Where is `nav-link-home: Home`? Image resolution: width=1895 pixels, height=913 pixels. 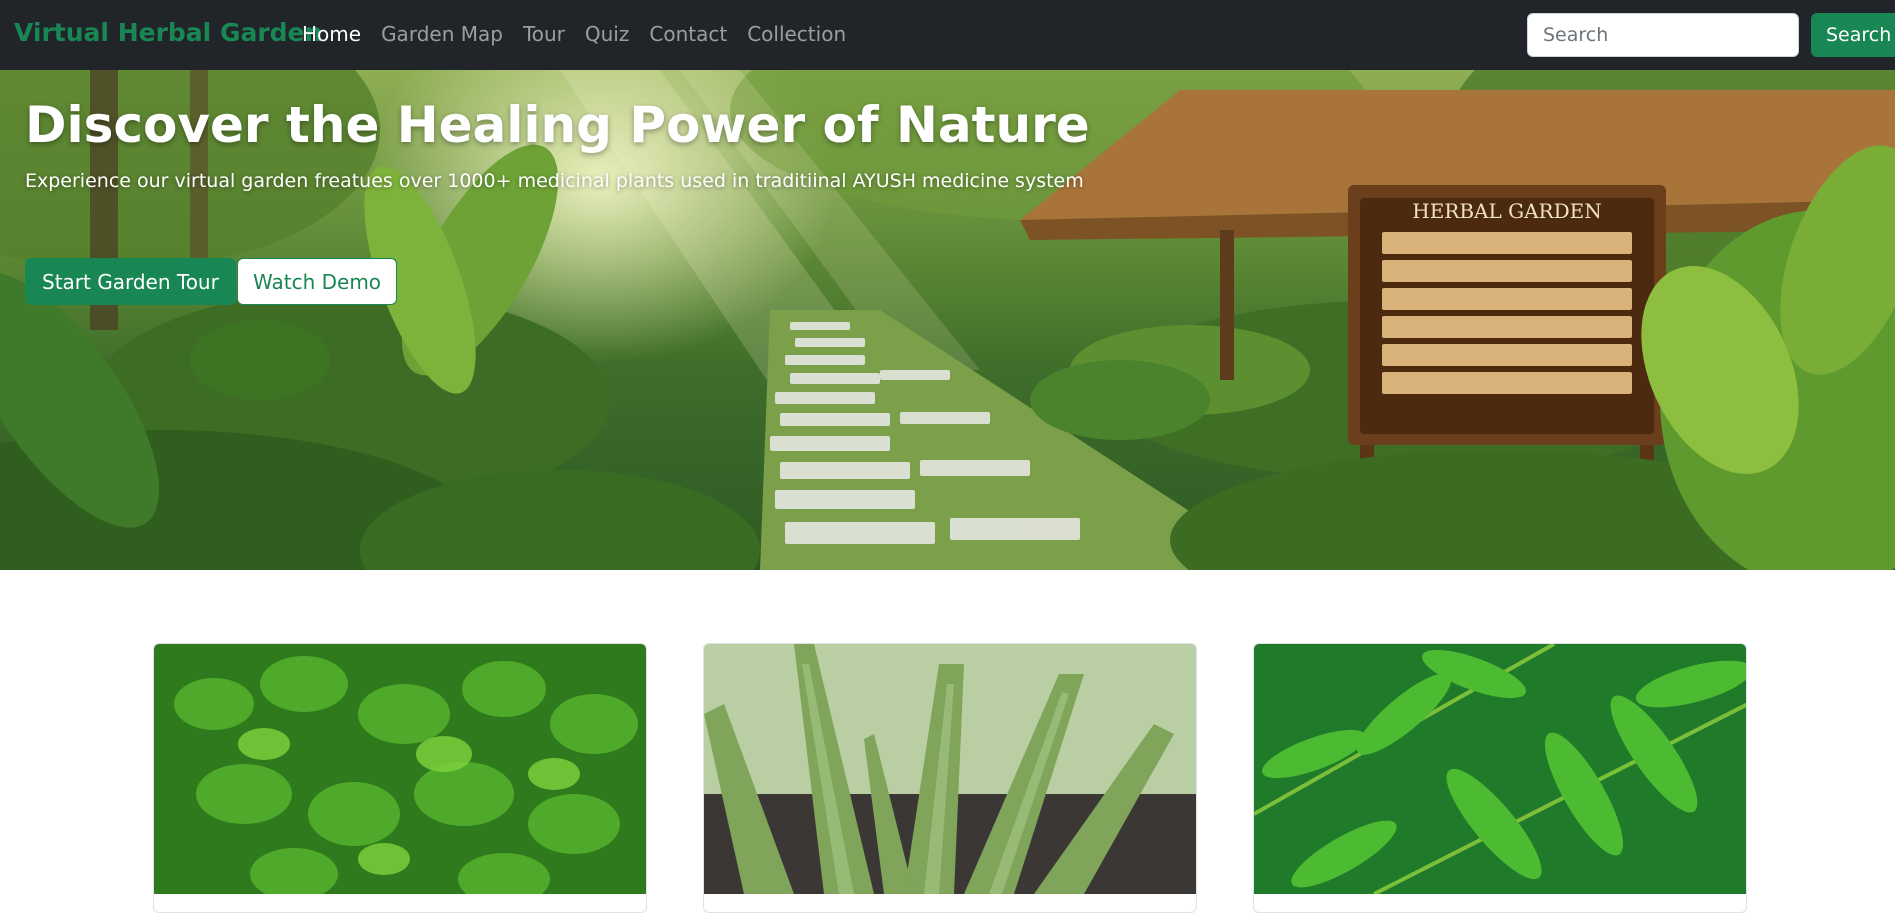
nav-link-home: Home is located at coordinates (331, 34).